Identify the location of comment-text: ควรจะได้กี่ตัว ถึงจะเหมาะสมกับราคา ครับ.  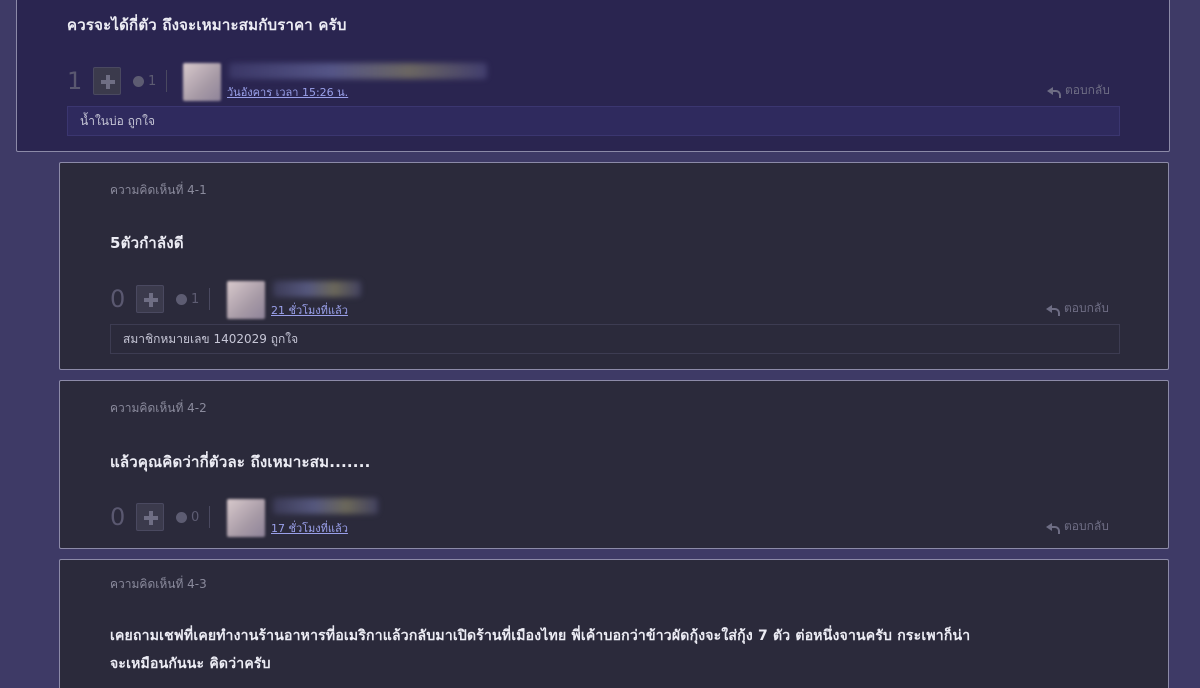
(207, 25).